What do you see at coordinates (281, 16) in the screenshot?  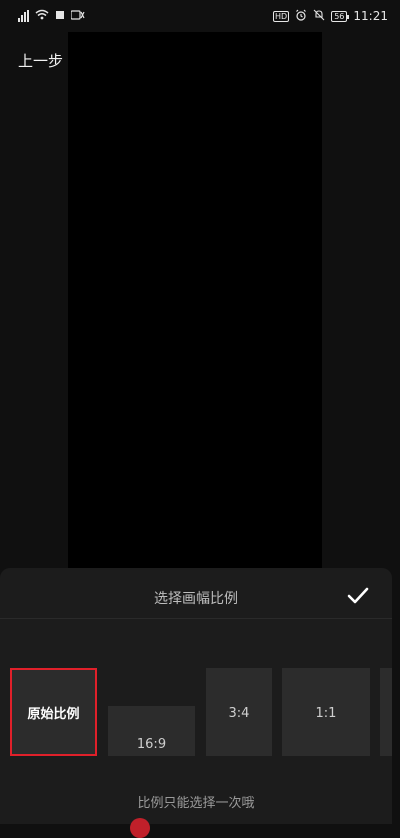 I see `hd-badge: HD` at bounding box center [281, 16].